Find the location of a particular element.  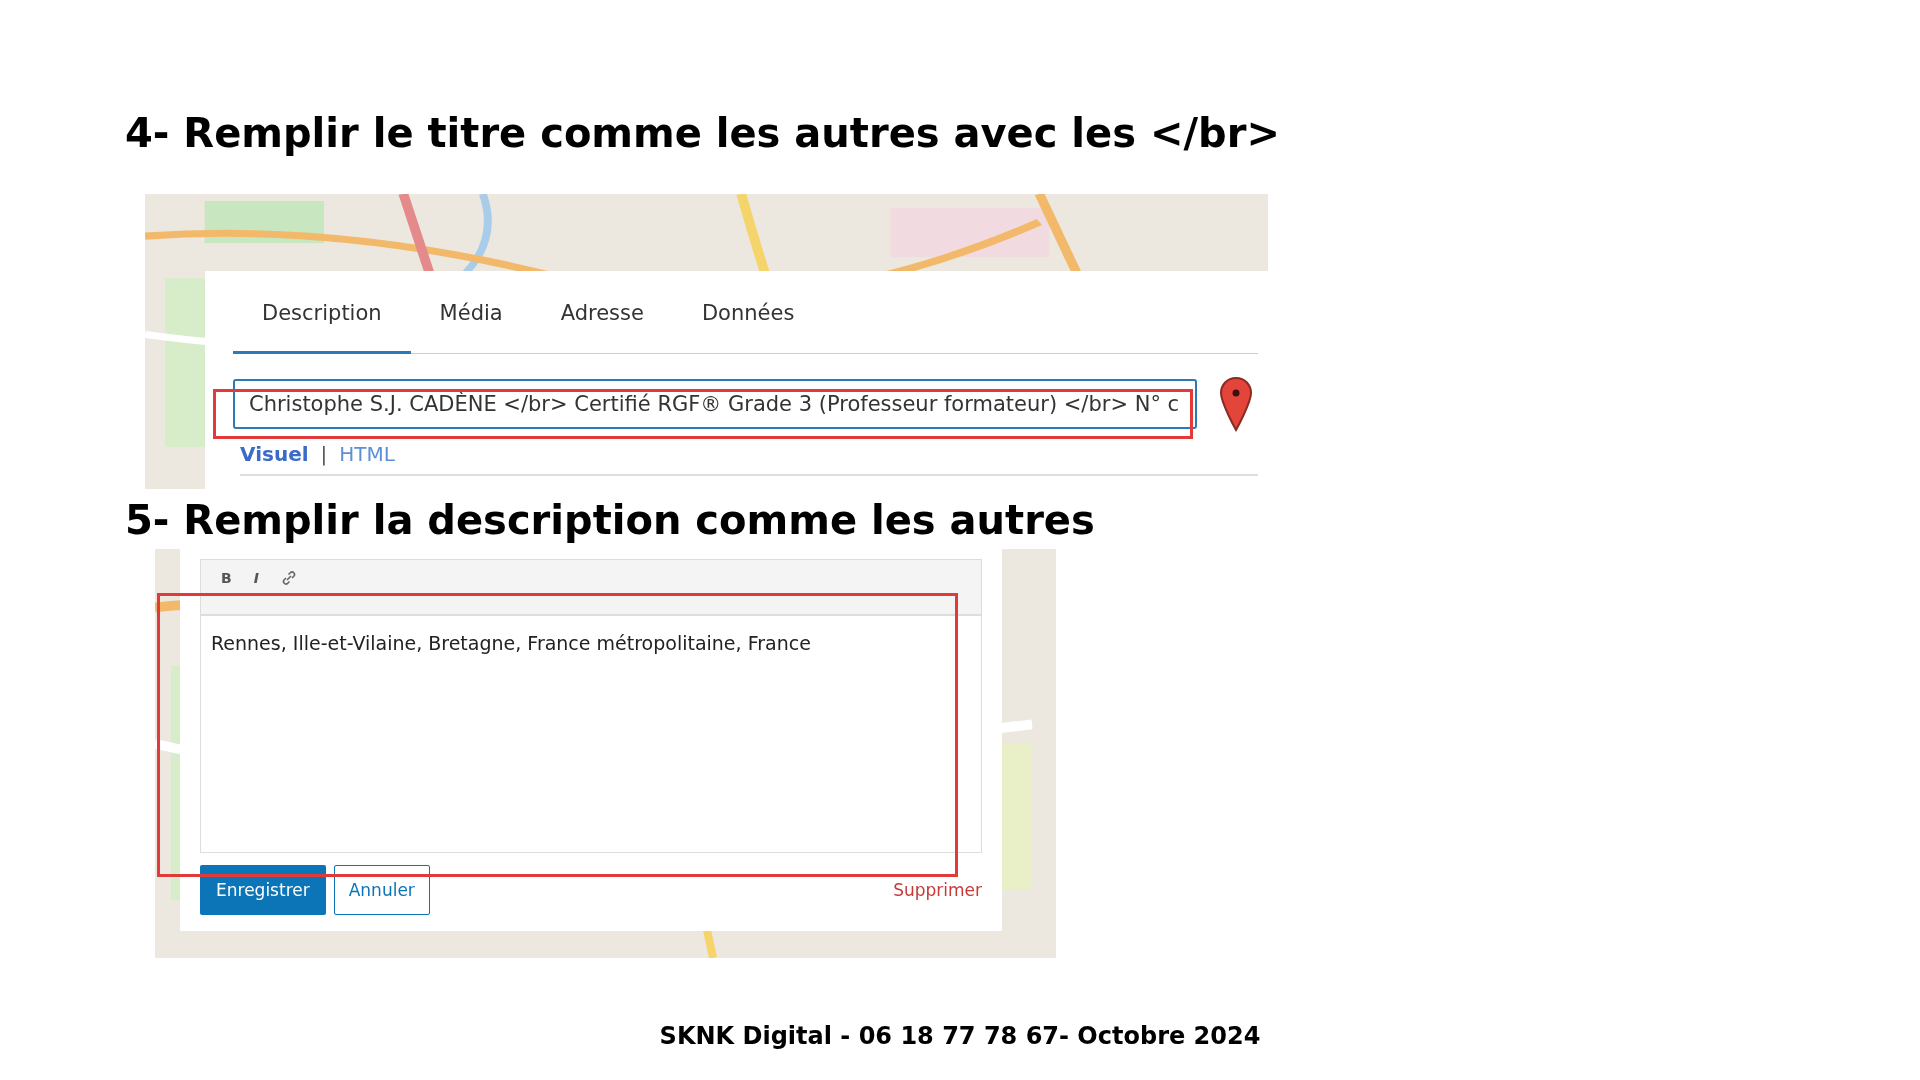

title-input-field: Christophe S.J. CADÈNE </br> Certifié RGF® Grade 3 (Professeur formateur) </br> N° c is located at coordinates (715, 404).